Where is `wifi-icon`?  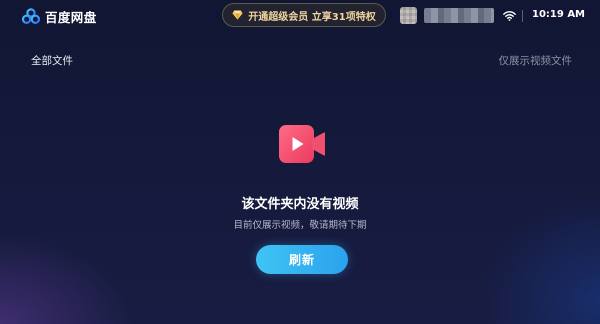
wifi-icon is located at coordinates (509, 16).